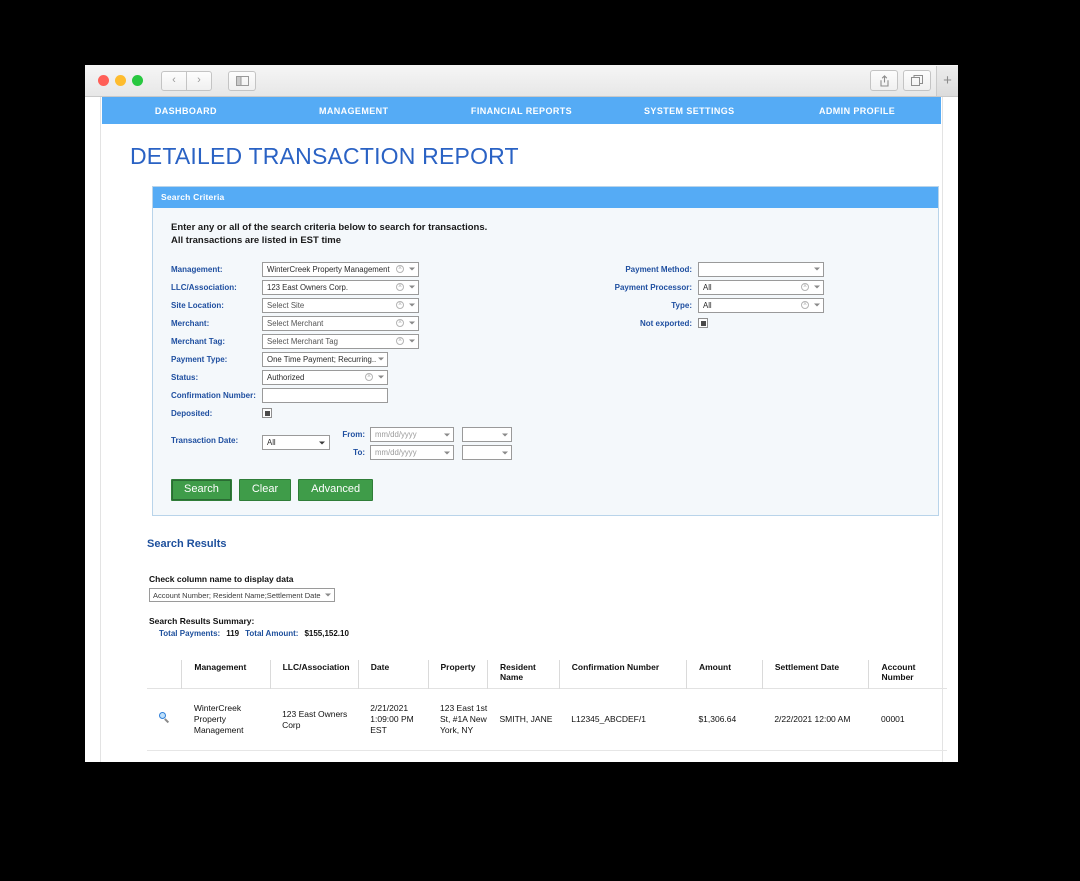  What do you see at coordinates (265, 490) in the screenshot?
I see `clear-button: Clear` at bounding box center [265, 490].